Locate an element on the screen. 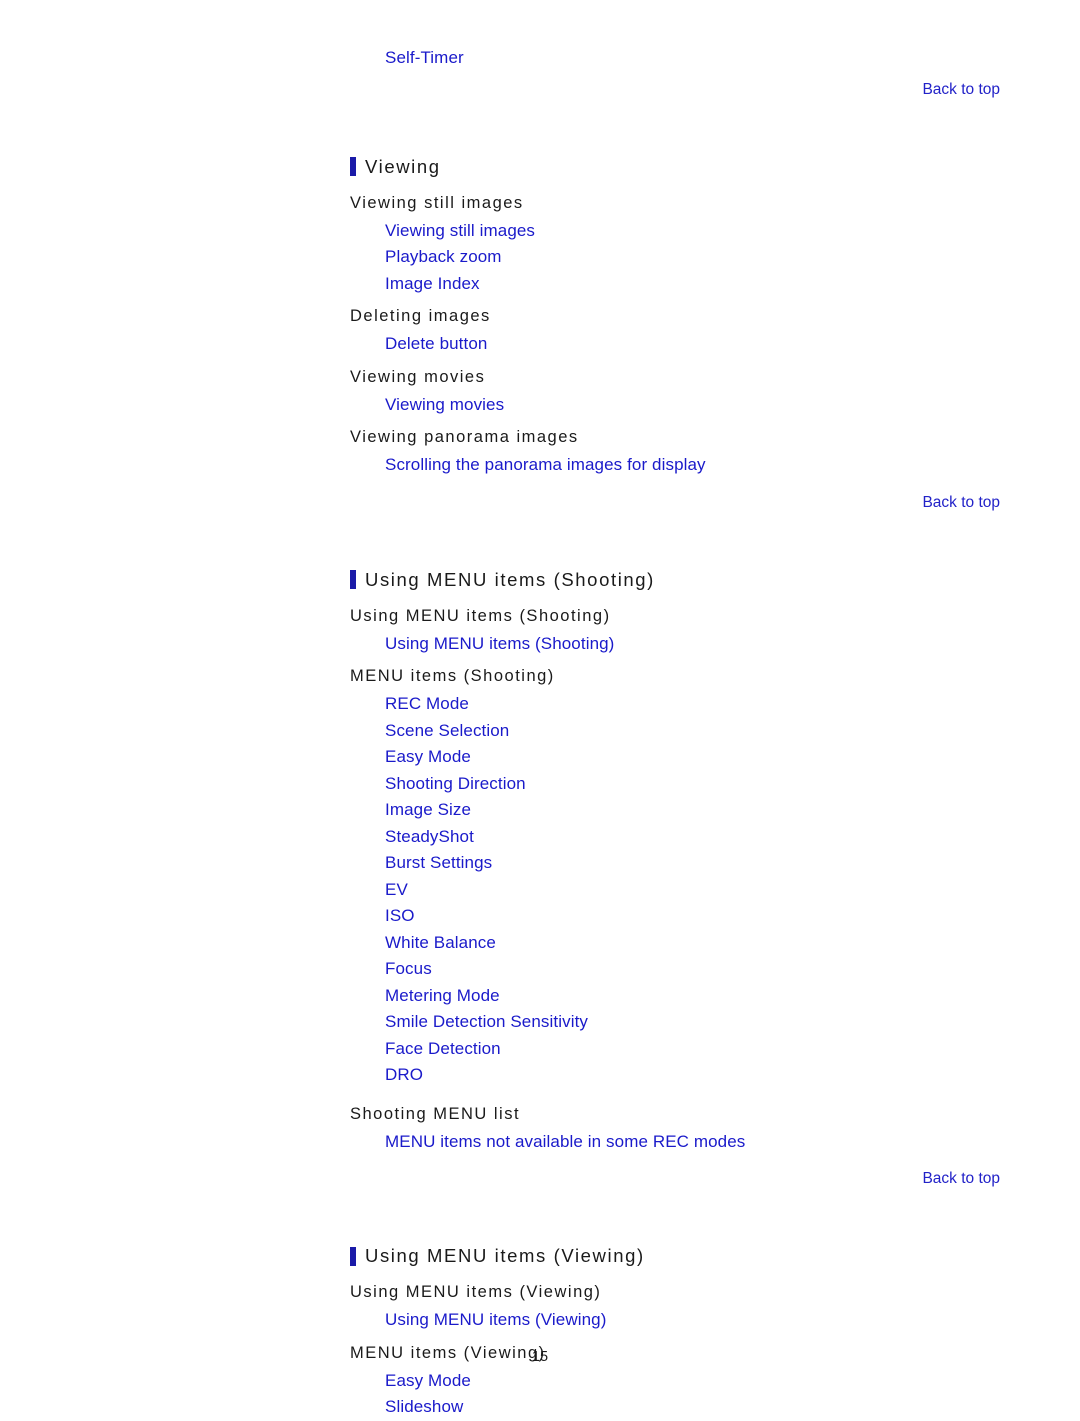 The image size is (1080, 1421). section-heading-viewing: Viewing is located at coordinates (695, 167).